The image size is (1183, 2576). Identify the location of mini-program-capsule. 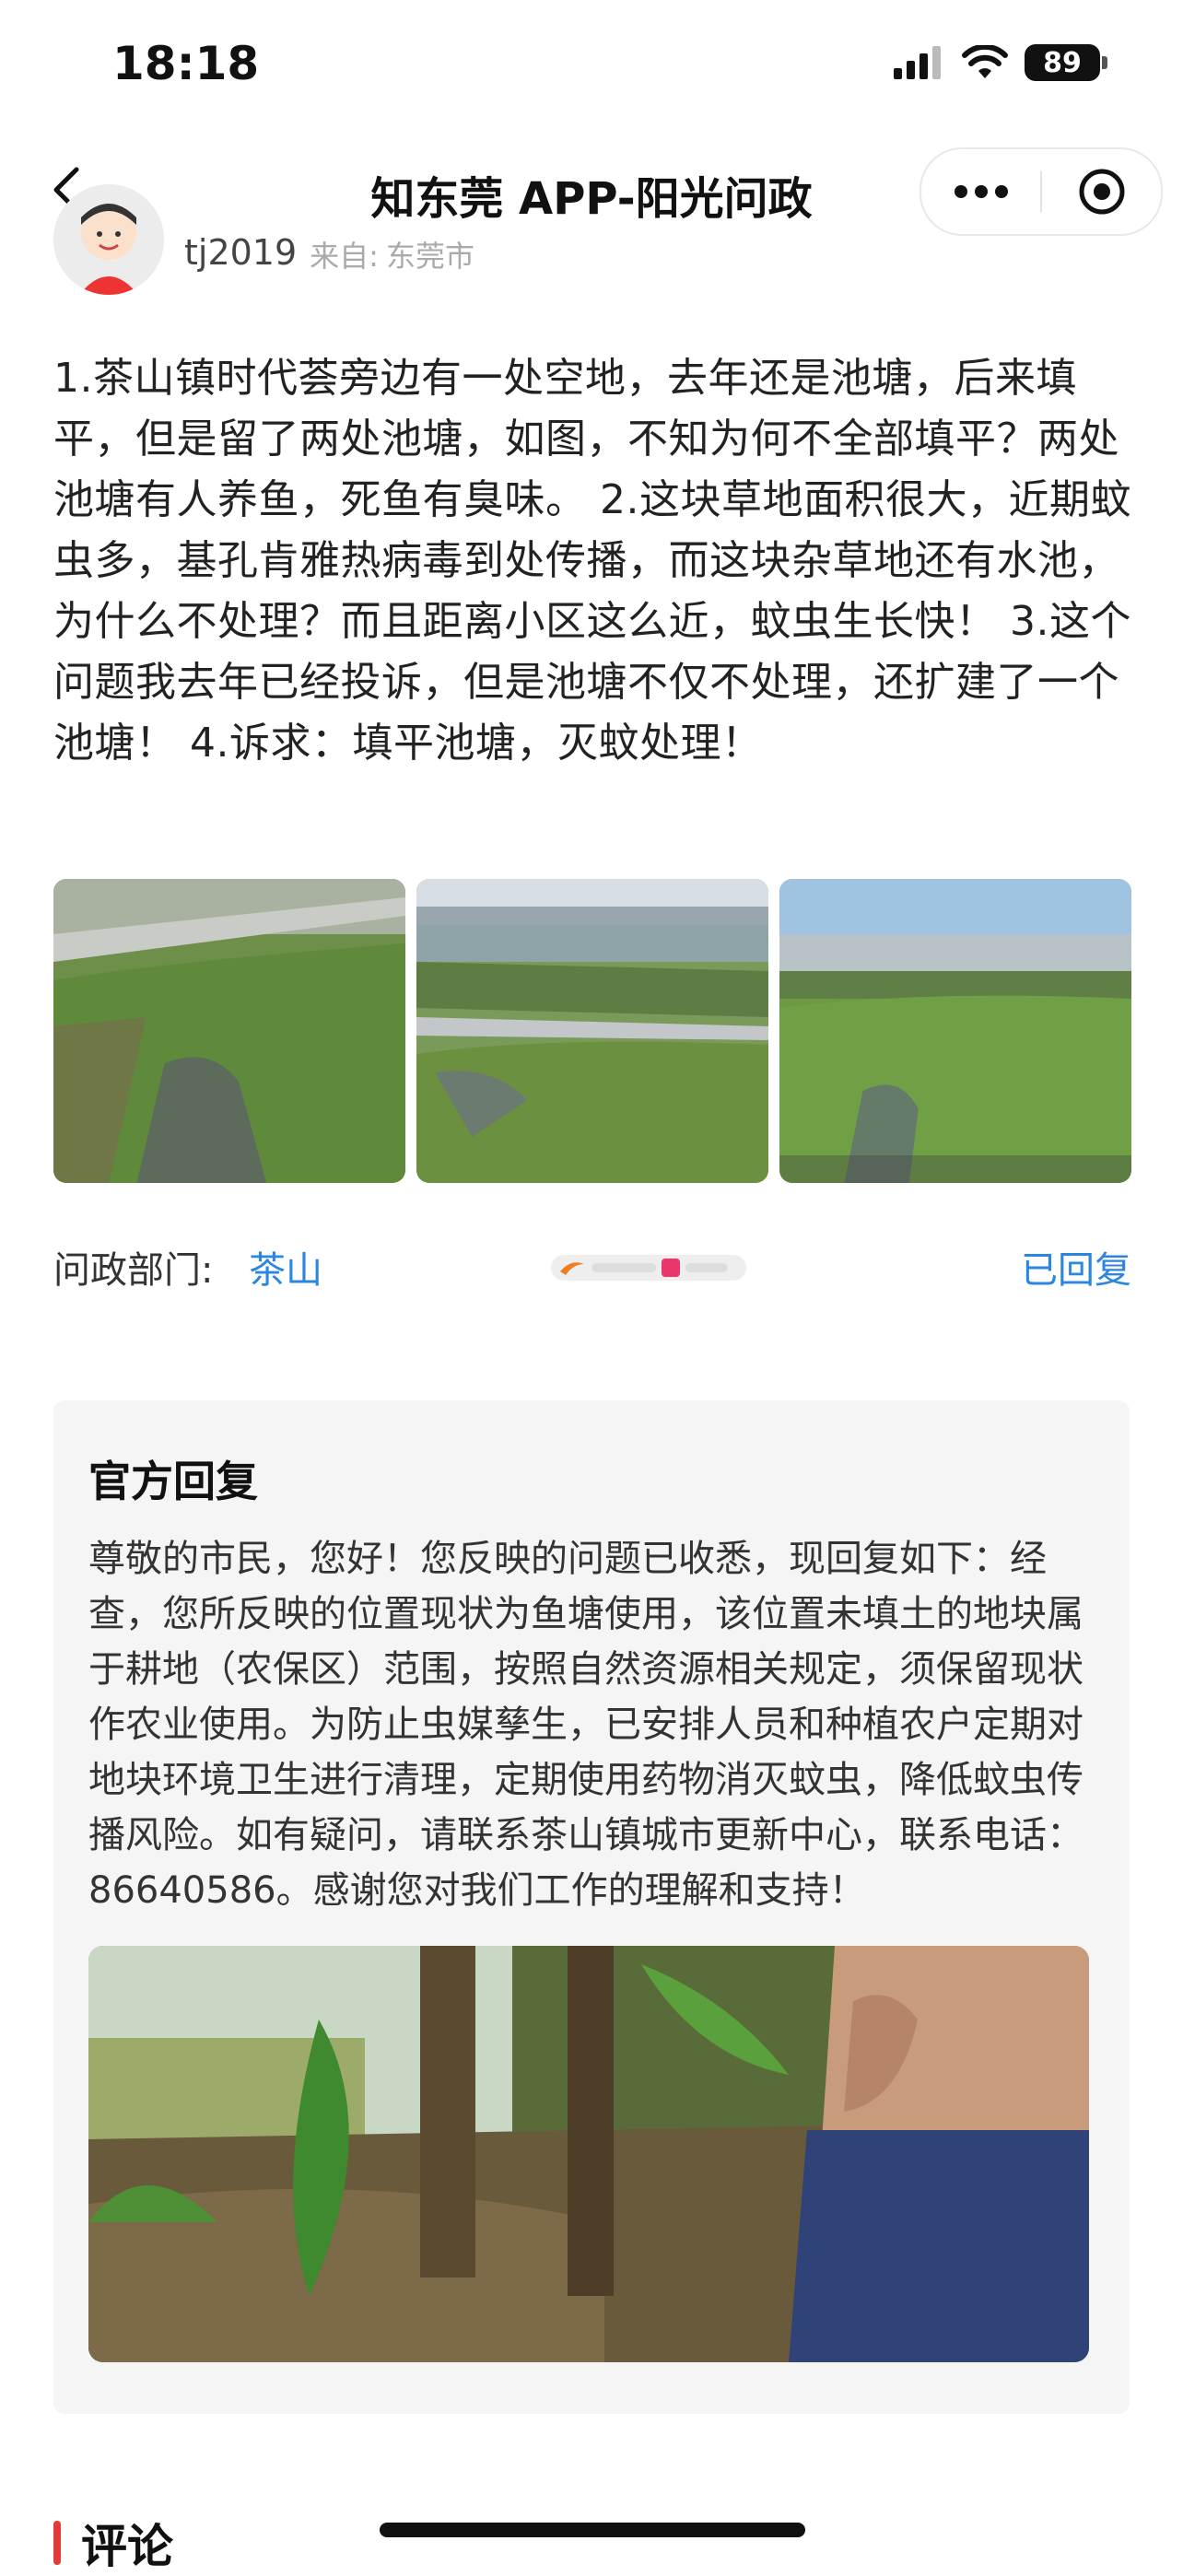
(1041, 191).